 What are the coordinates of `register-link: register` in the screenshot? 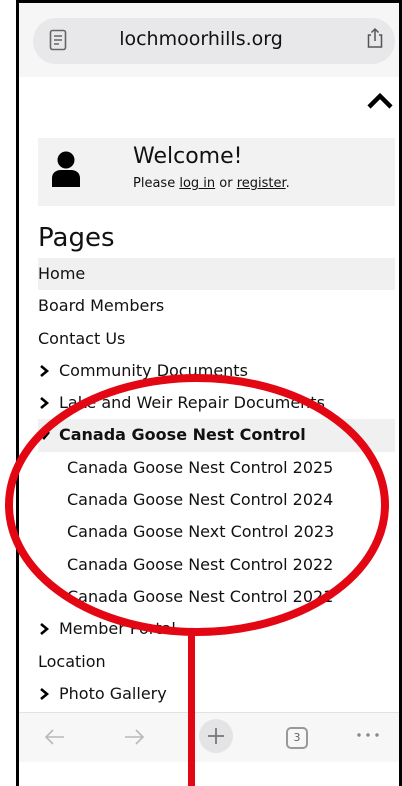 It's located at (261, 183).